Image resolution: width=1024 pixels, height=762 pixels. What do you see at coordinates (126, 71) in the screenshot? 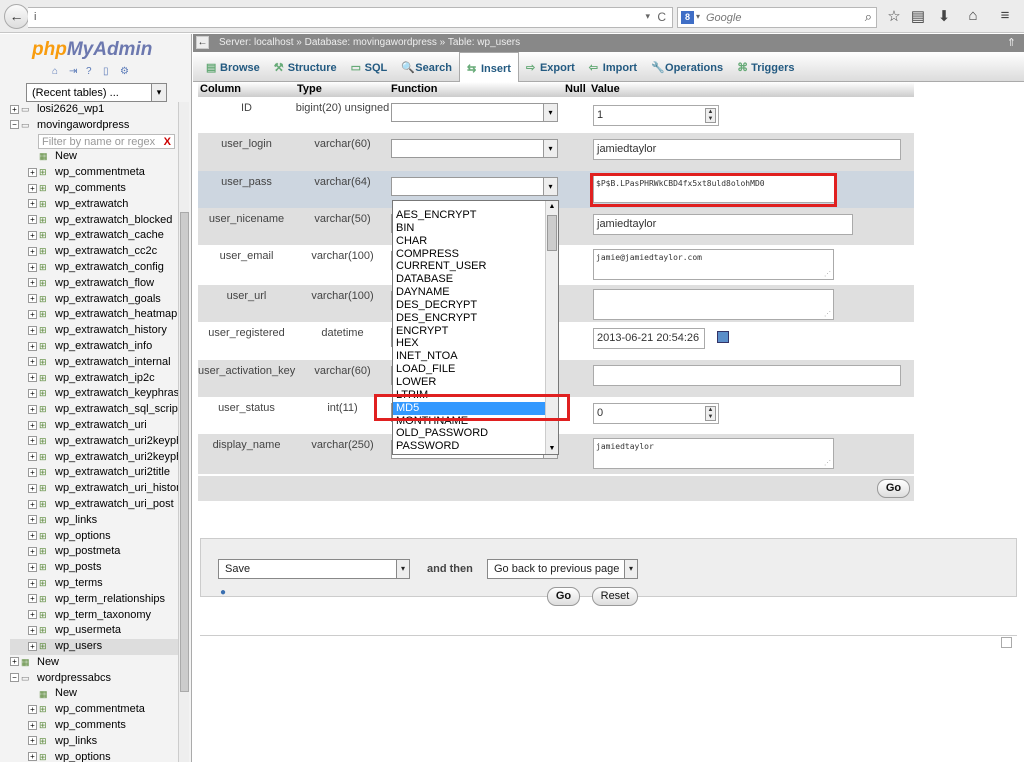
I see `settings-icon: ⚙` at bounding box center [126, 71].